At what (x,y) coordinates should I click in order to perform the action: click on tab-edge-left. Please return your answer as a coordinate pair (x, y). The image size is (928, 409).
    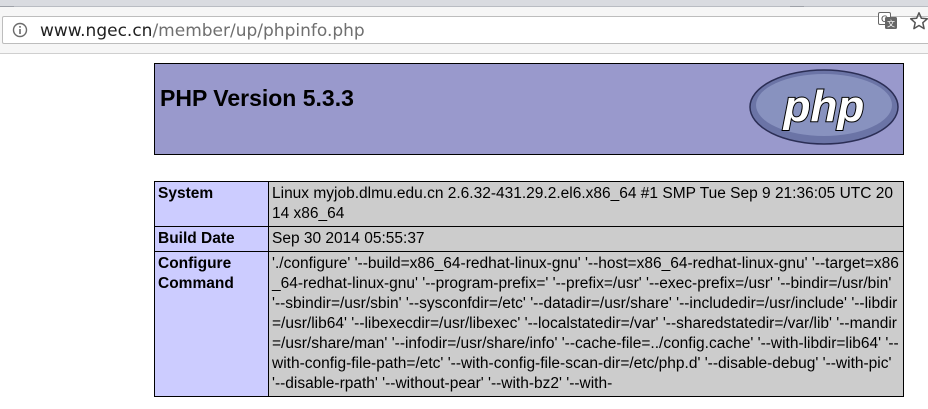
    Looking at the image, I should click on (7, 3).